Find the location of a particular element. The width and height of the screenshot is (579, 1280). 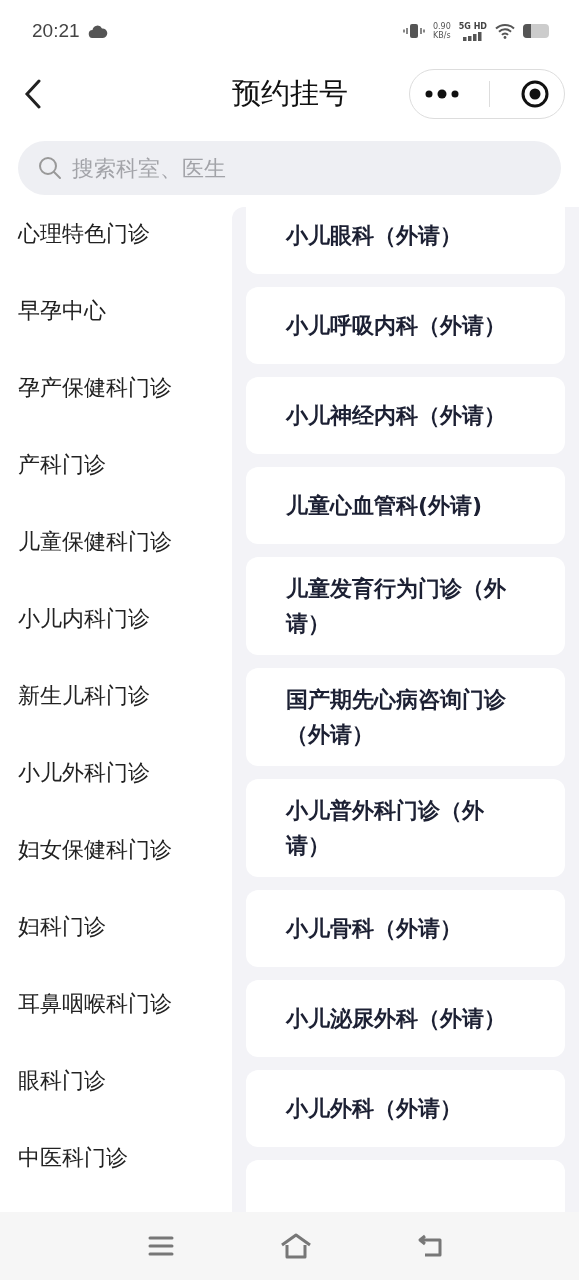

page-title: 预约挂号 is located at coordinates (289, 93).